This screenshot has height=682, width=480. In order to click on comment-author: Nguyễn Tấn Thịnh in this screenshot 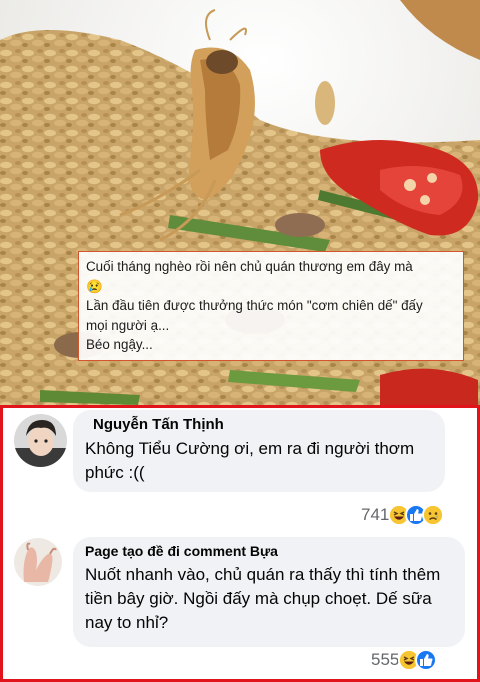, I will do `click(263, 424)`.